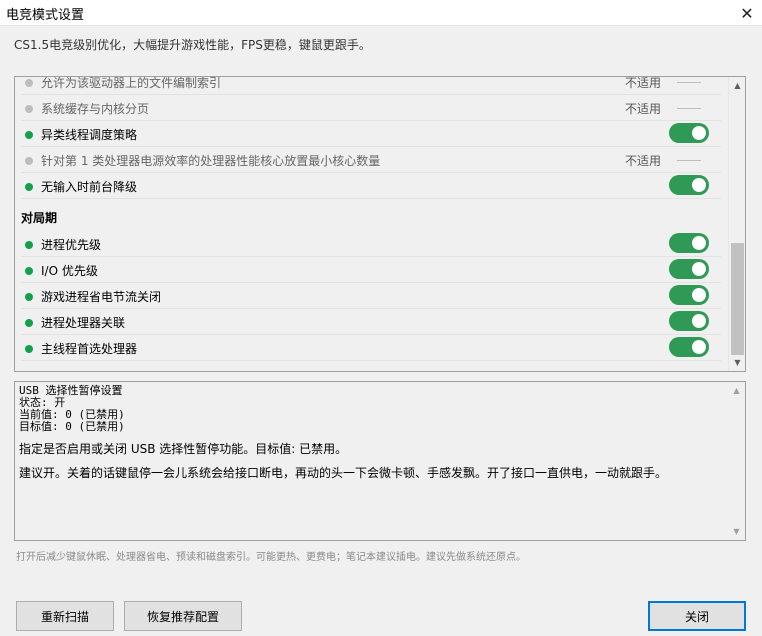  What do you see at coordinates (45, 15) in the screenshot?
I see `window-title: 电竞模式设置` at bounding box center [45, 15].